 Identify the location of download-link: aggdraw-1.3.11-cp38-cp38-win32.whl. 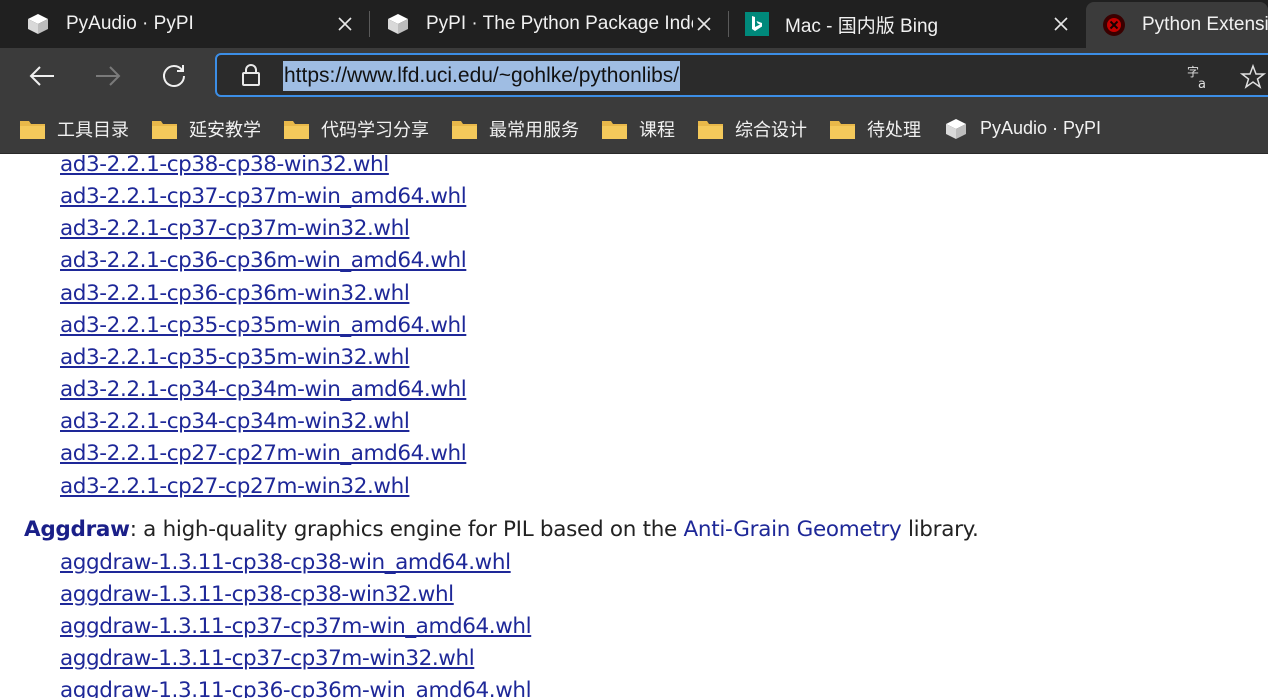
(257, 594).